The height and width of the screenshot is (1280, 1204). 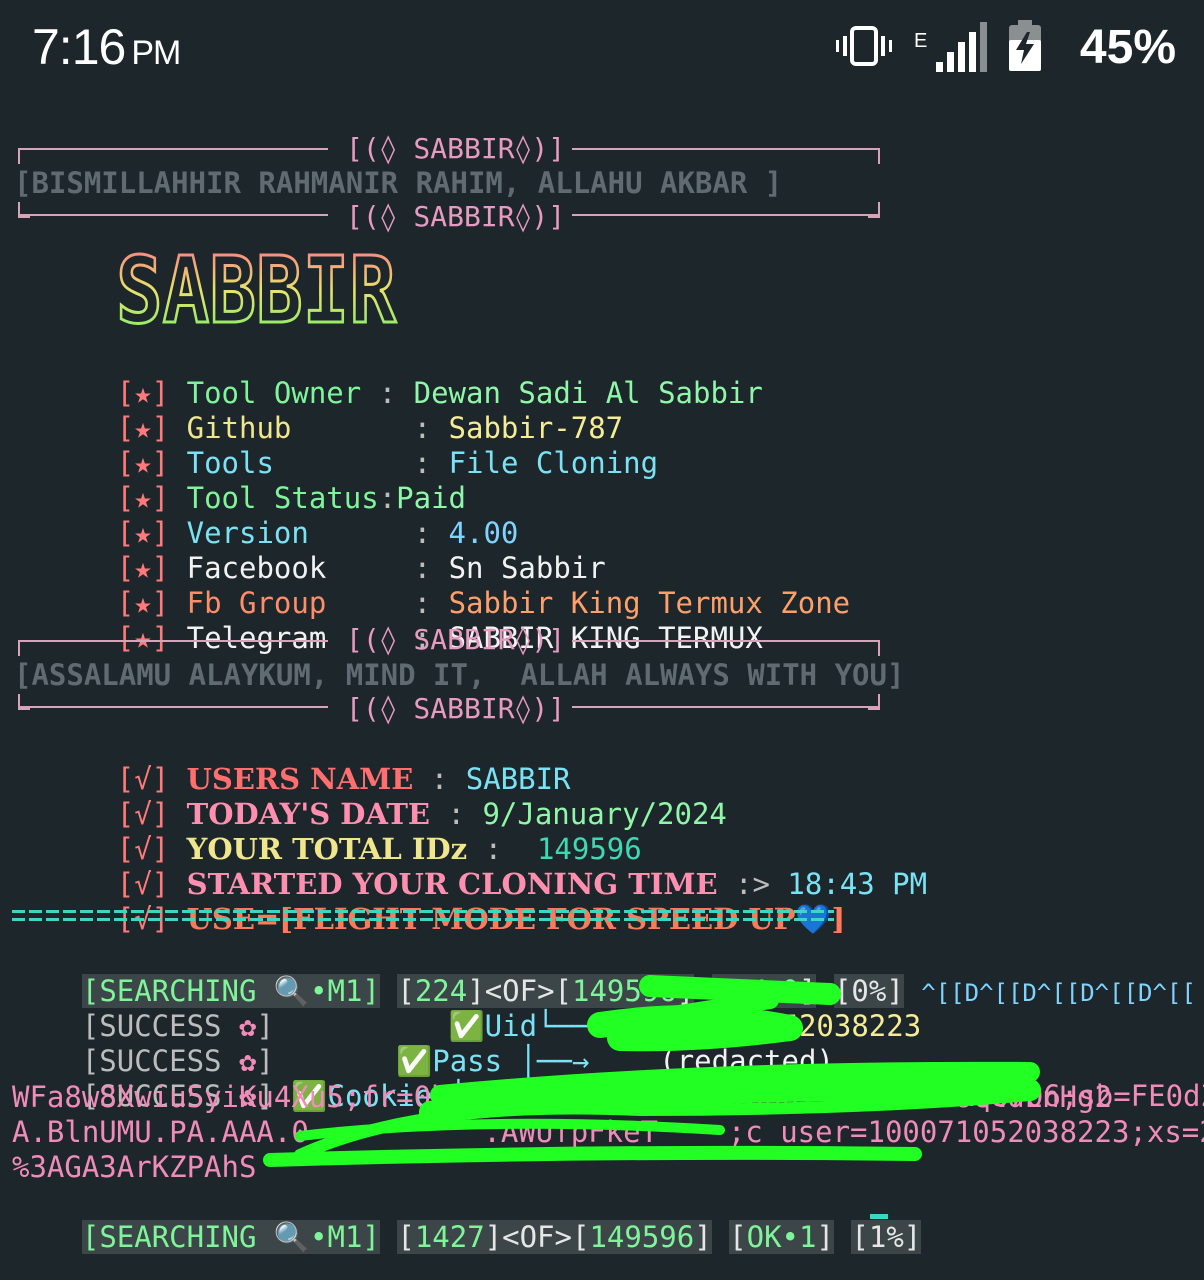 I want to click on info-line-telegram: [★] Telegram : SABBIR KING TERMUX, so click(x=439, y=638).